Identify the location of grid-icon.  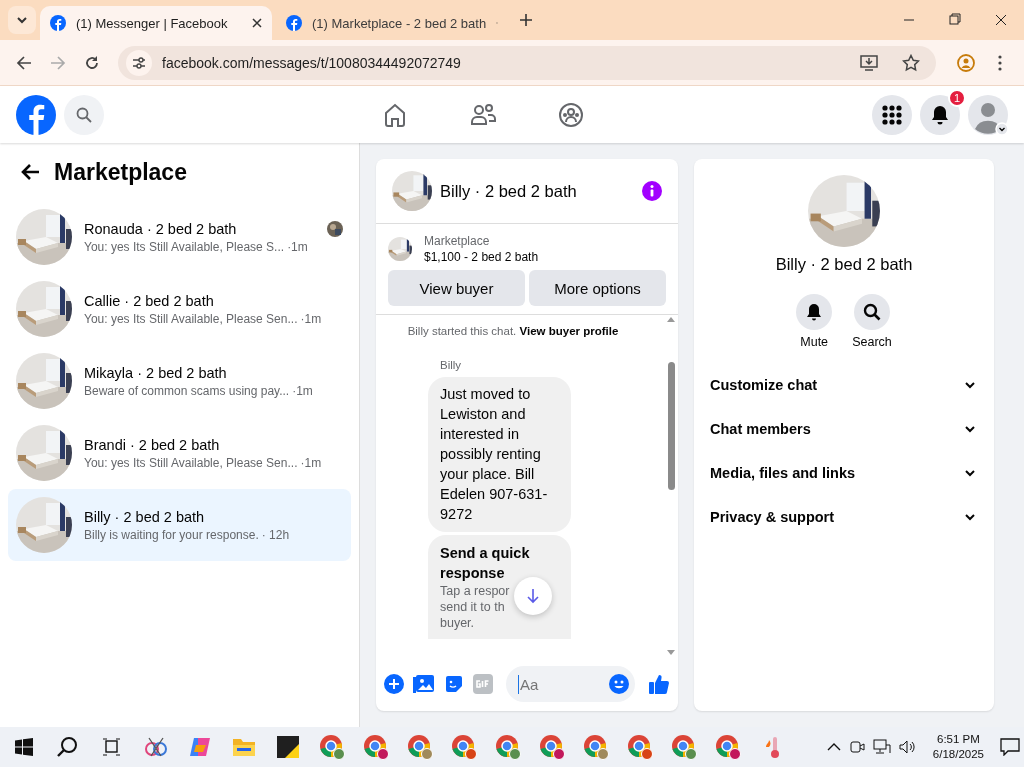
(892, 114).